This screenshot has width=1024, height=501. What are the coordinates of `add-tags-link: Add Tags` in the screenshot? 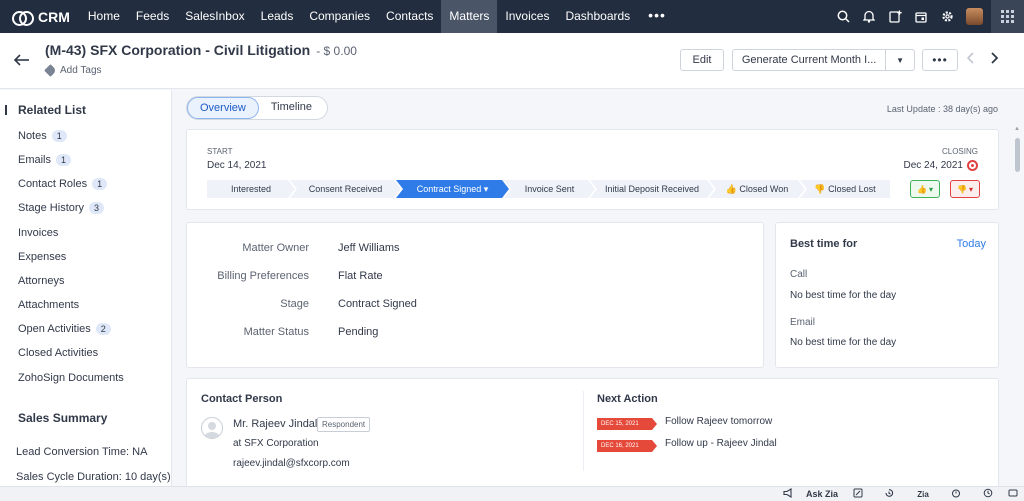 It's located at (73, 70).